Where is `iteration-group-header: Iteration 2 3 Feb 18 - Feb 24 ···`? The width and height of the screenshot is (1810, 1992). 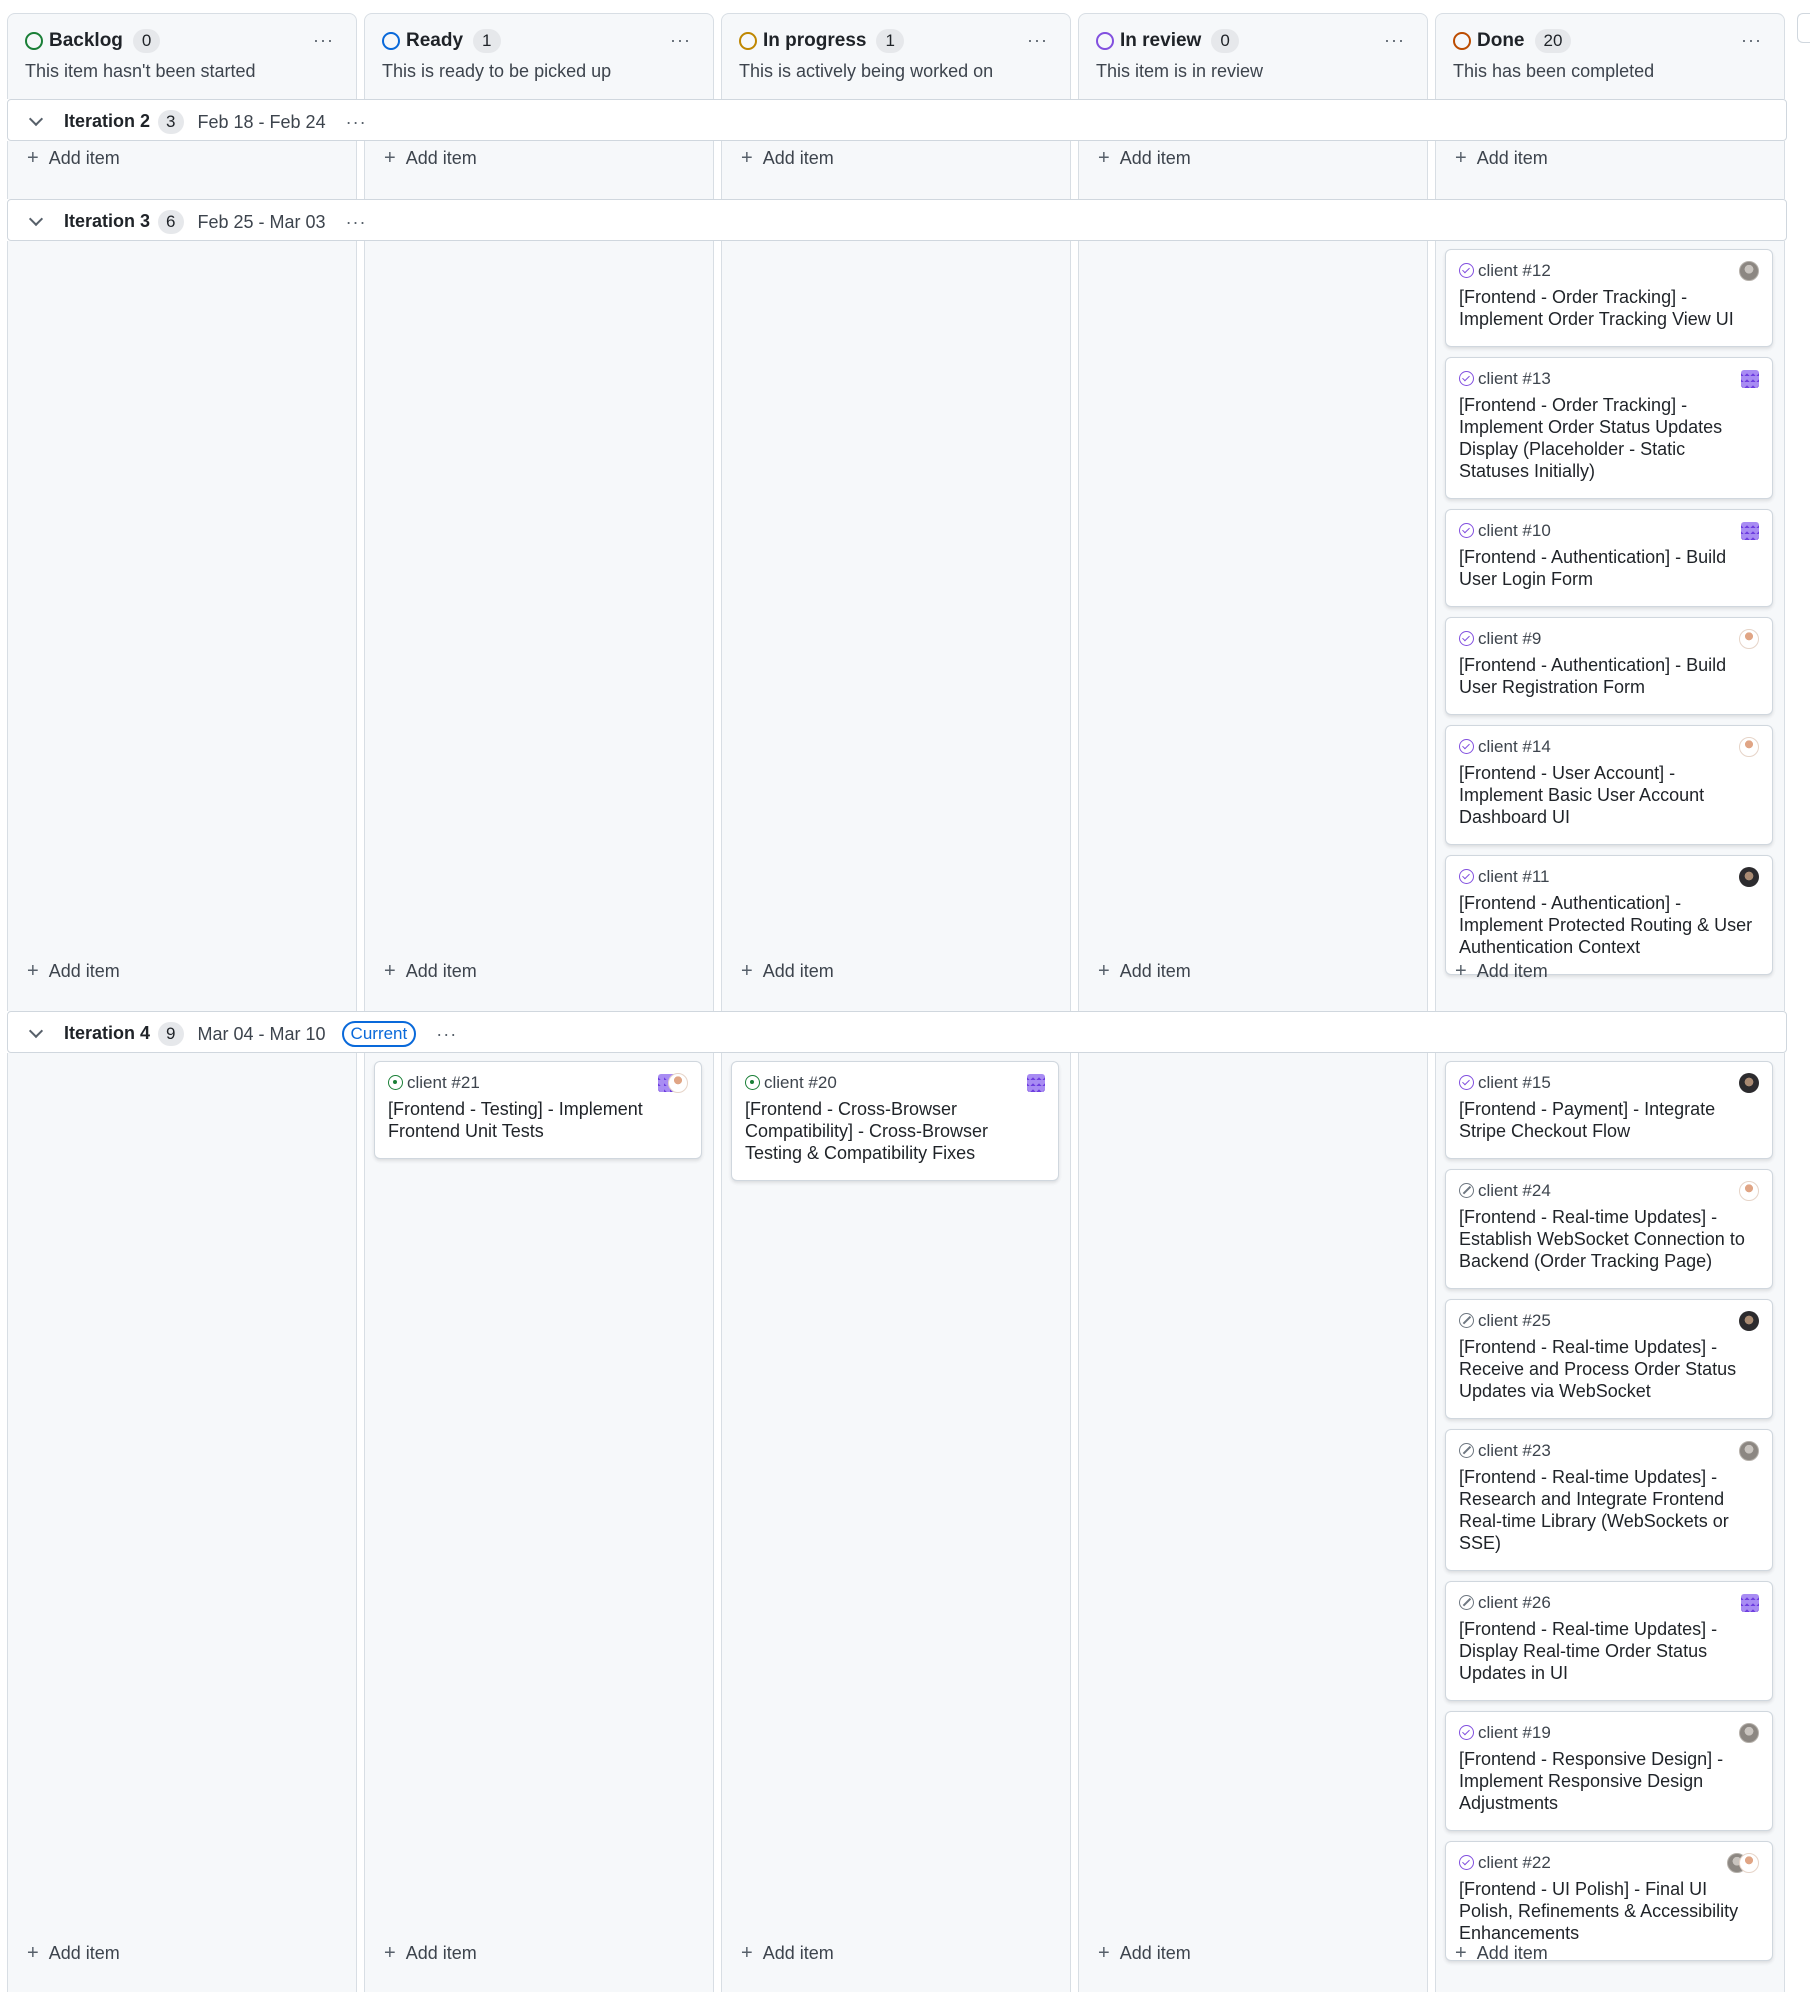 iteration-group-header: Iteration 2 3 Feb 18 - Feb 24 ··· is located at coordinates (897, 120).